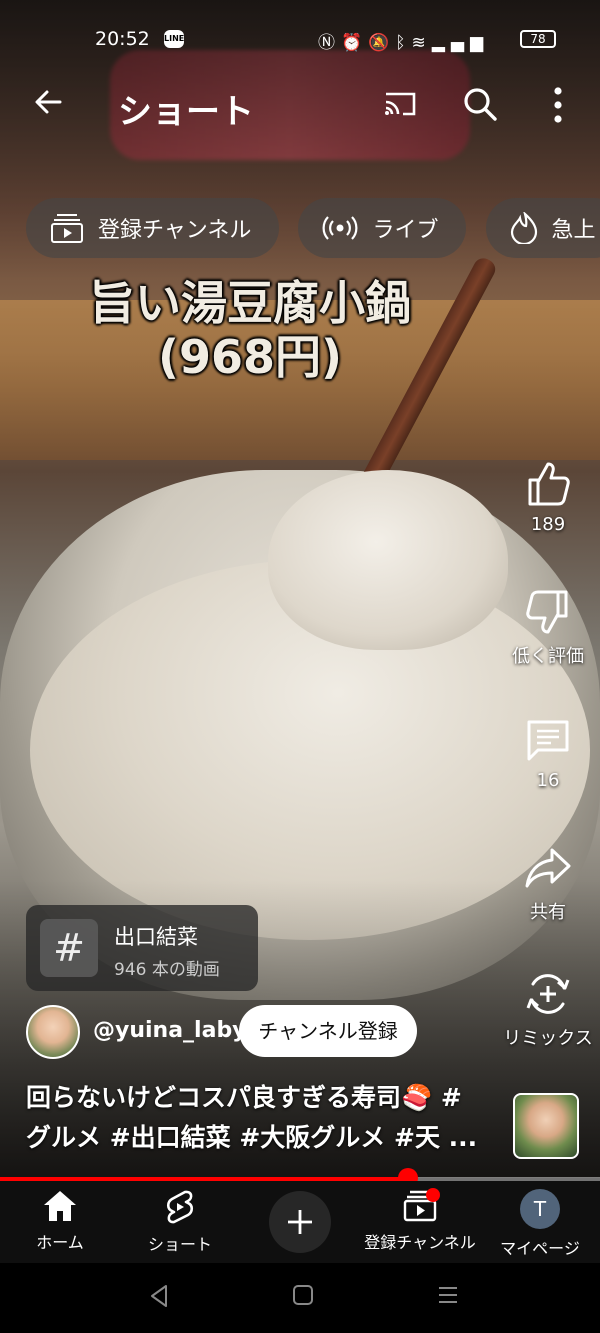 The width and height of the screenshot is (600, 1333). Describe the element at coordinates (186, 112) in the screenshot. I see `page-title: ショート` at that location.